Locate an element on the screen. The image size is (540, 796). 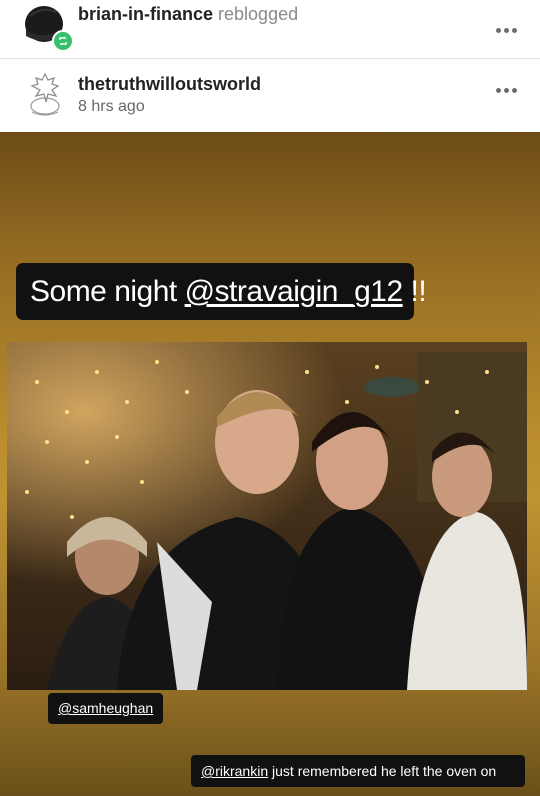
reblog-badge is located at coordinates (63, 41).